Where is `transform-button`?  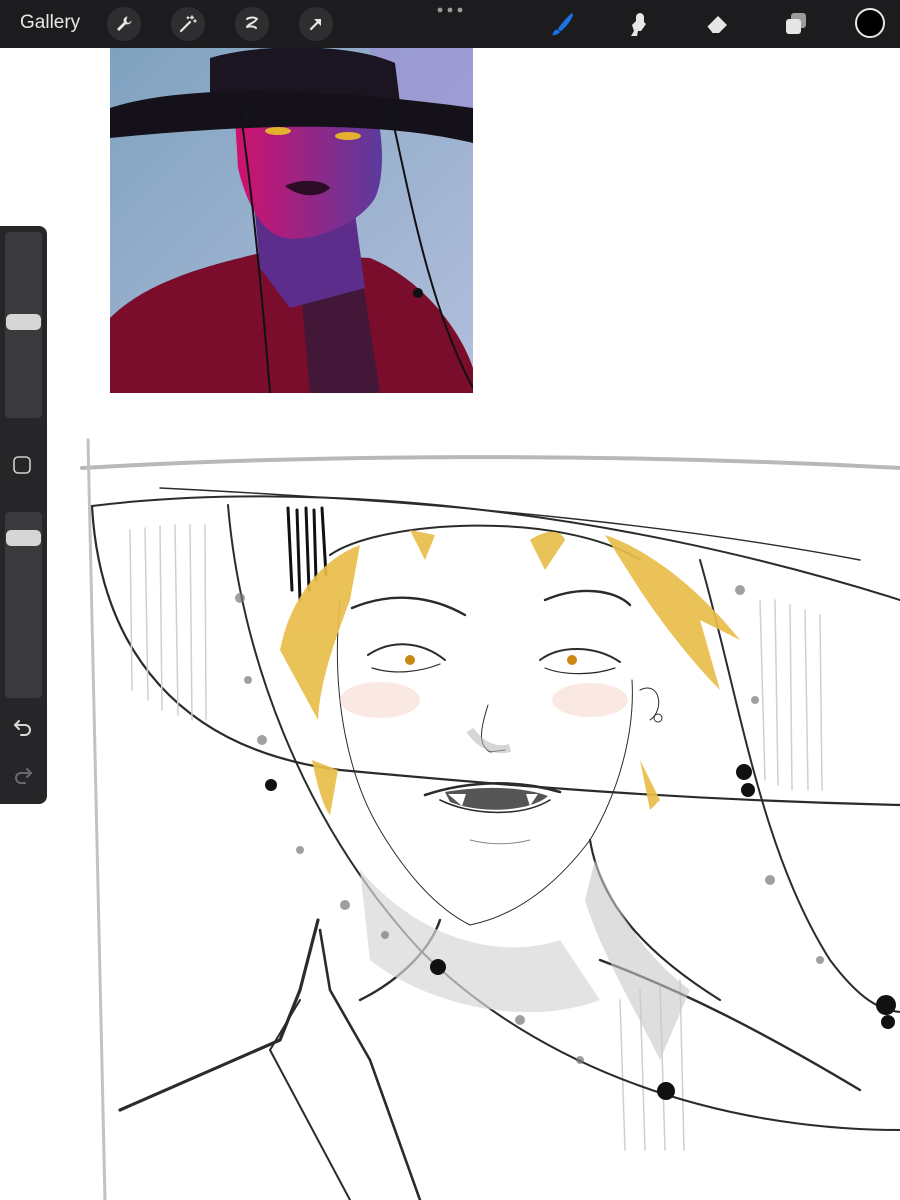
transform-button is located at coordinates (316, 24).